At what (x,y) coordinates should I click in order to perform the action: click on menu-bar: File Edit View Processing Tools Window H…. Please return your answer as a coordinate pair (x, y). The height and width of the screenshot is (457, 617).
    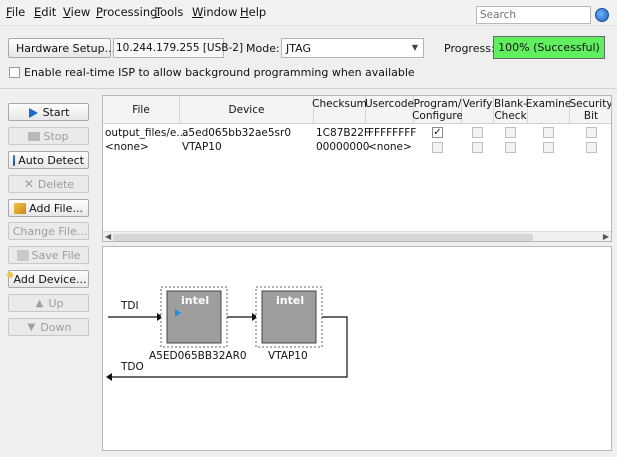
    Looking at the image, I should click on (308, 13).